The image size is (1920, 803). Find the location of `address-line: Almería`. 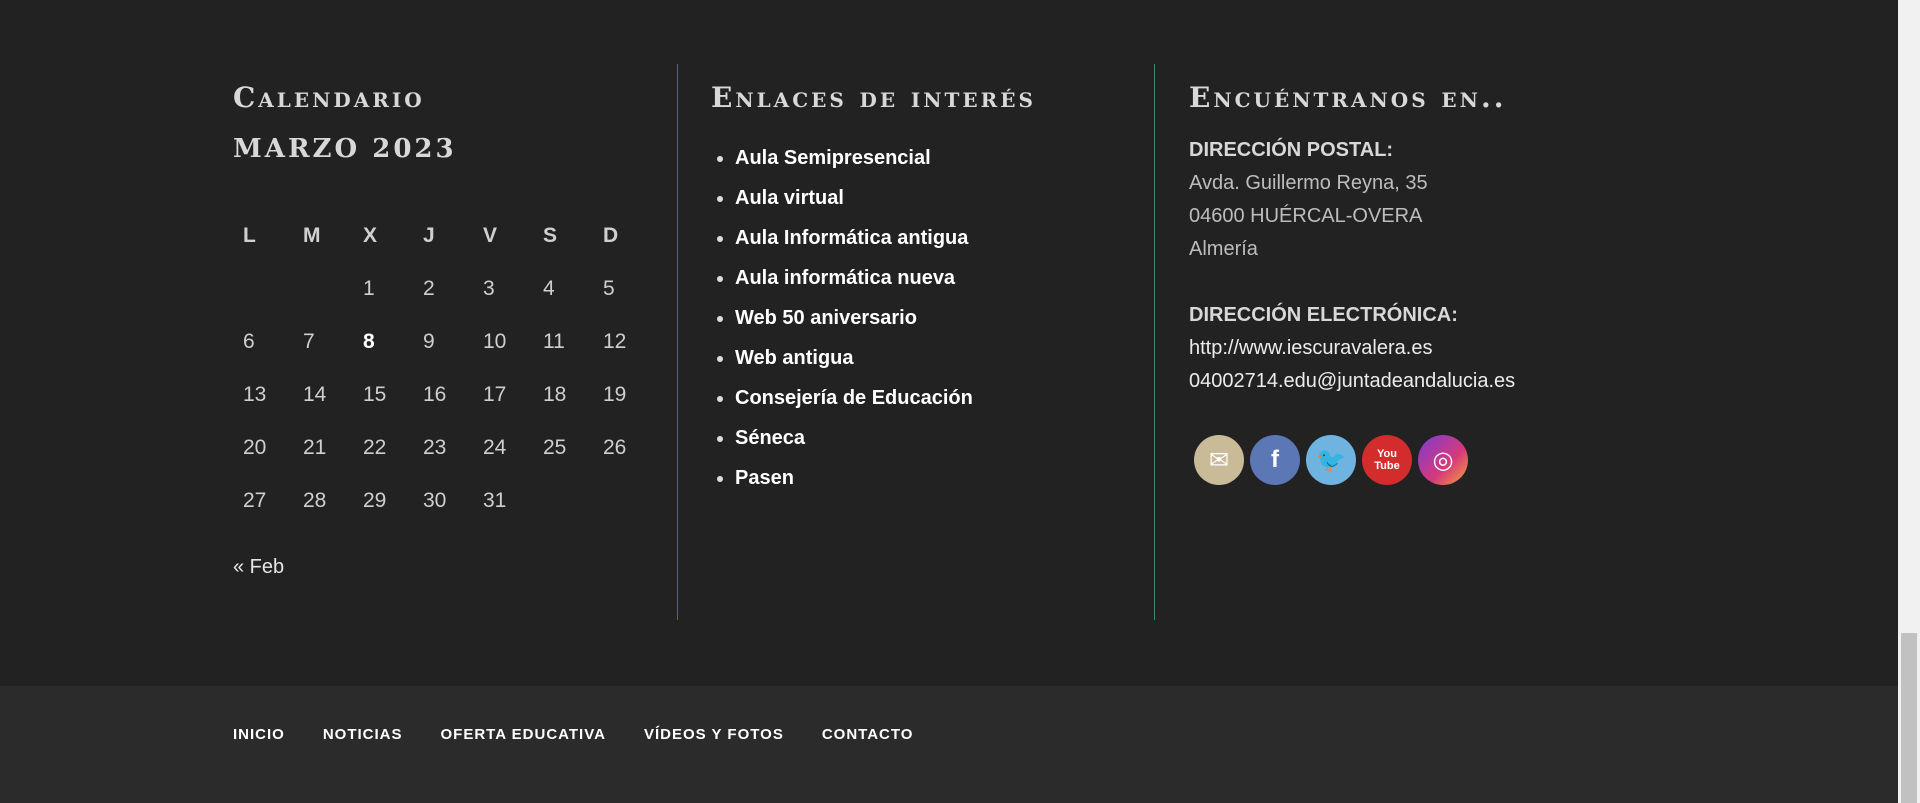

address-line: Almería is located at coordinates (1223, 249).